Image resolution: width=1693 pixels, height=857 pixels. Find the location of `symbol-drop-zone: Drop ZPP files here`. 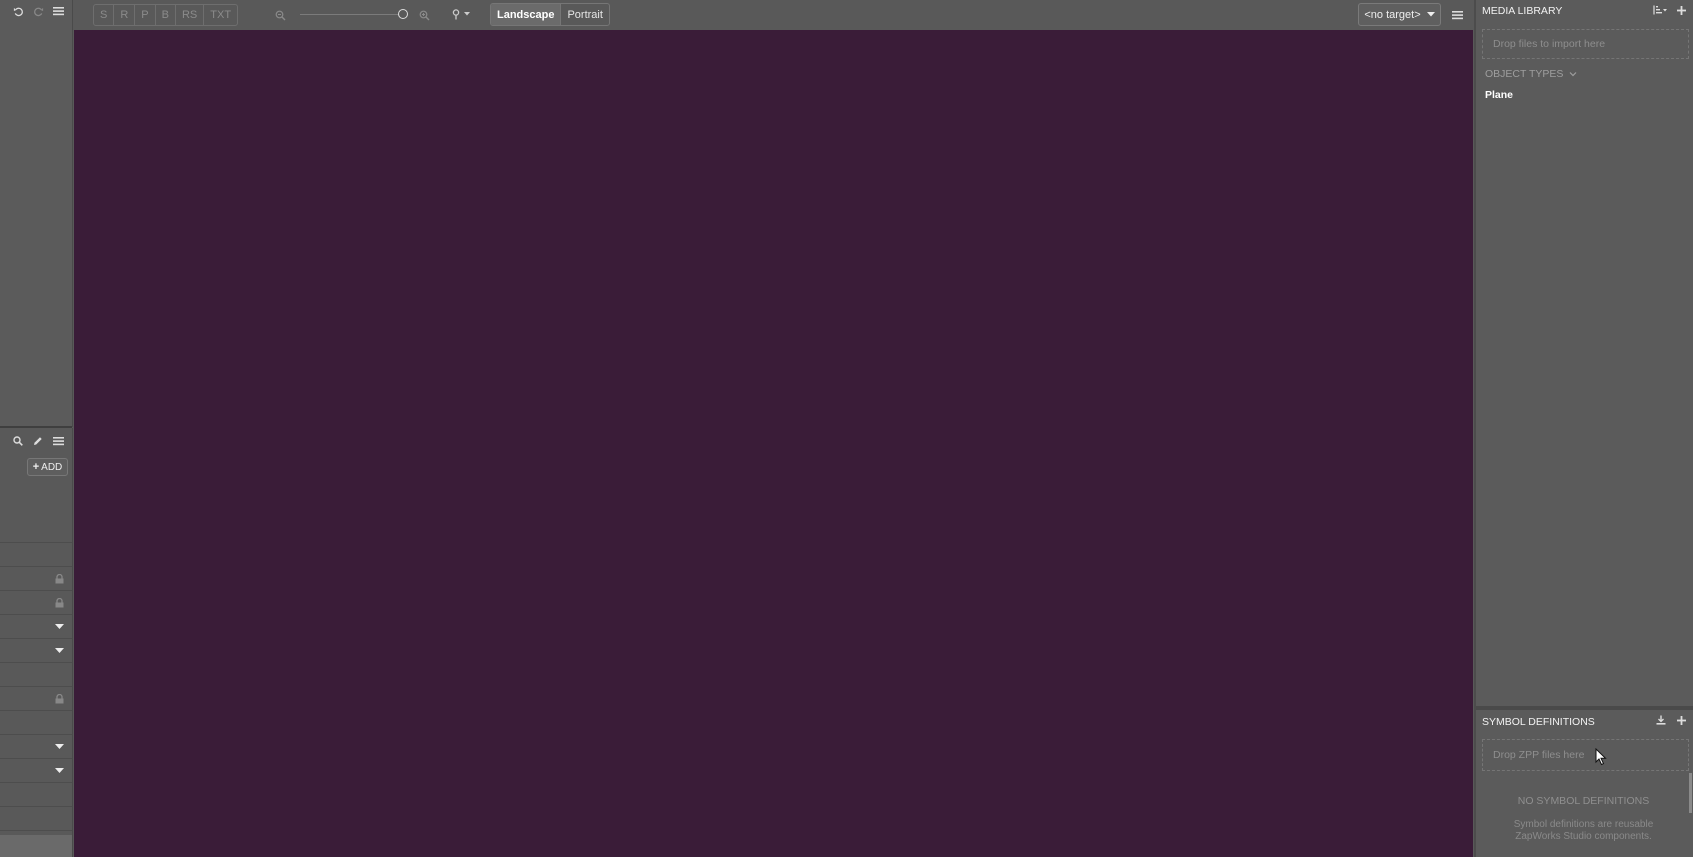

symbol-drop-zone: Drop ZPP files here is located at coordinates (1585, 755).